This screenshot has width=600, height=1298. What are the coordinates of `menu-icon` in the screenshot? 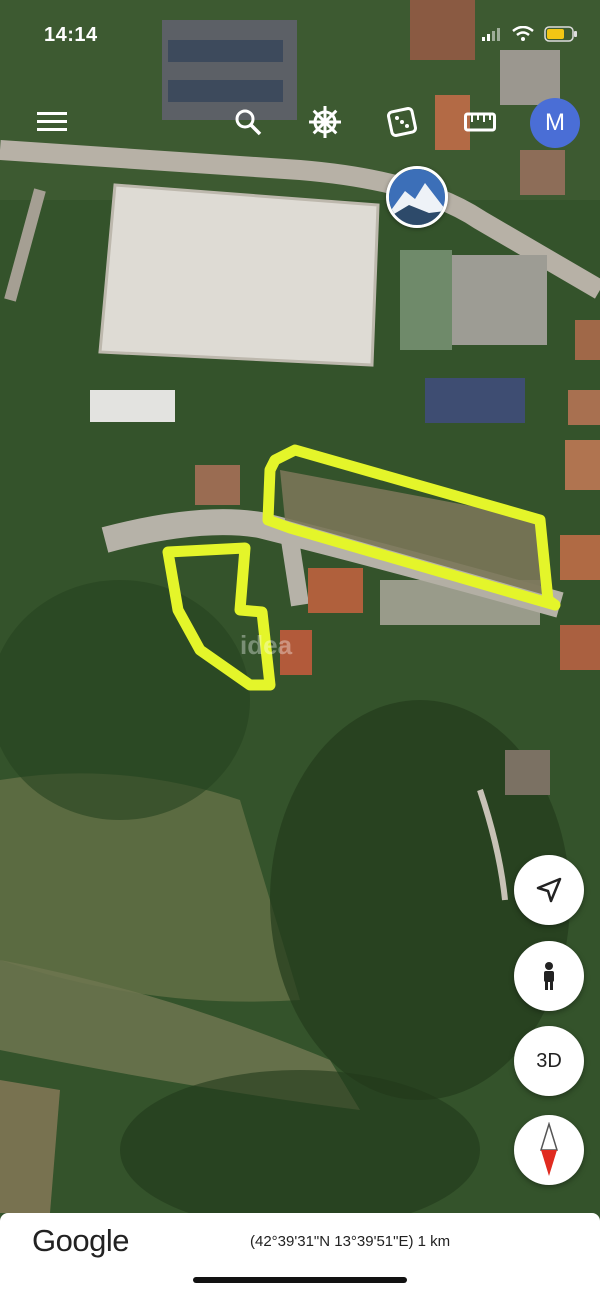 It's located at (52, 121).